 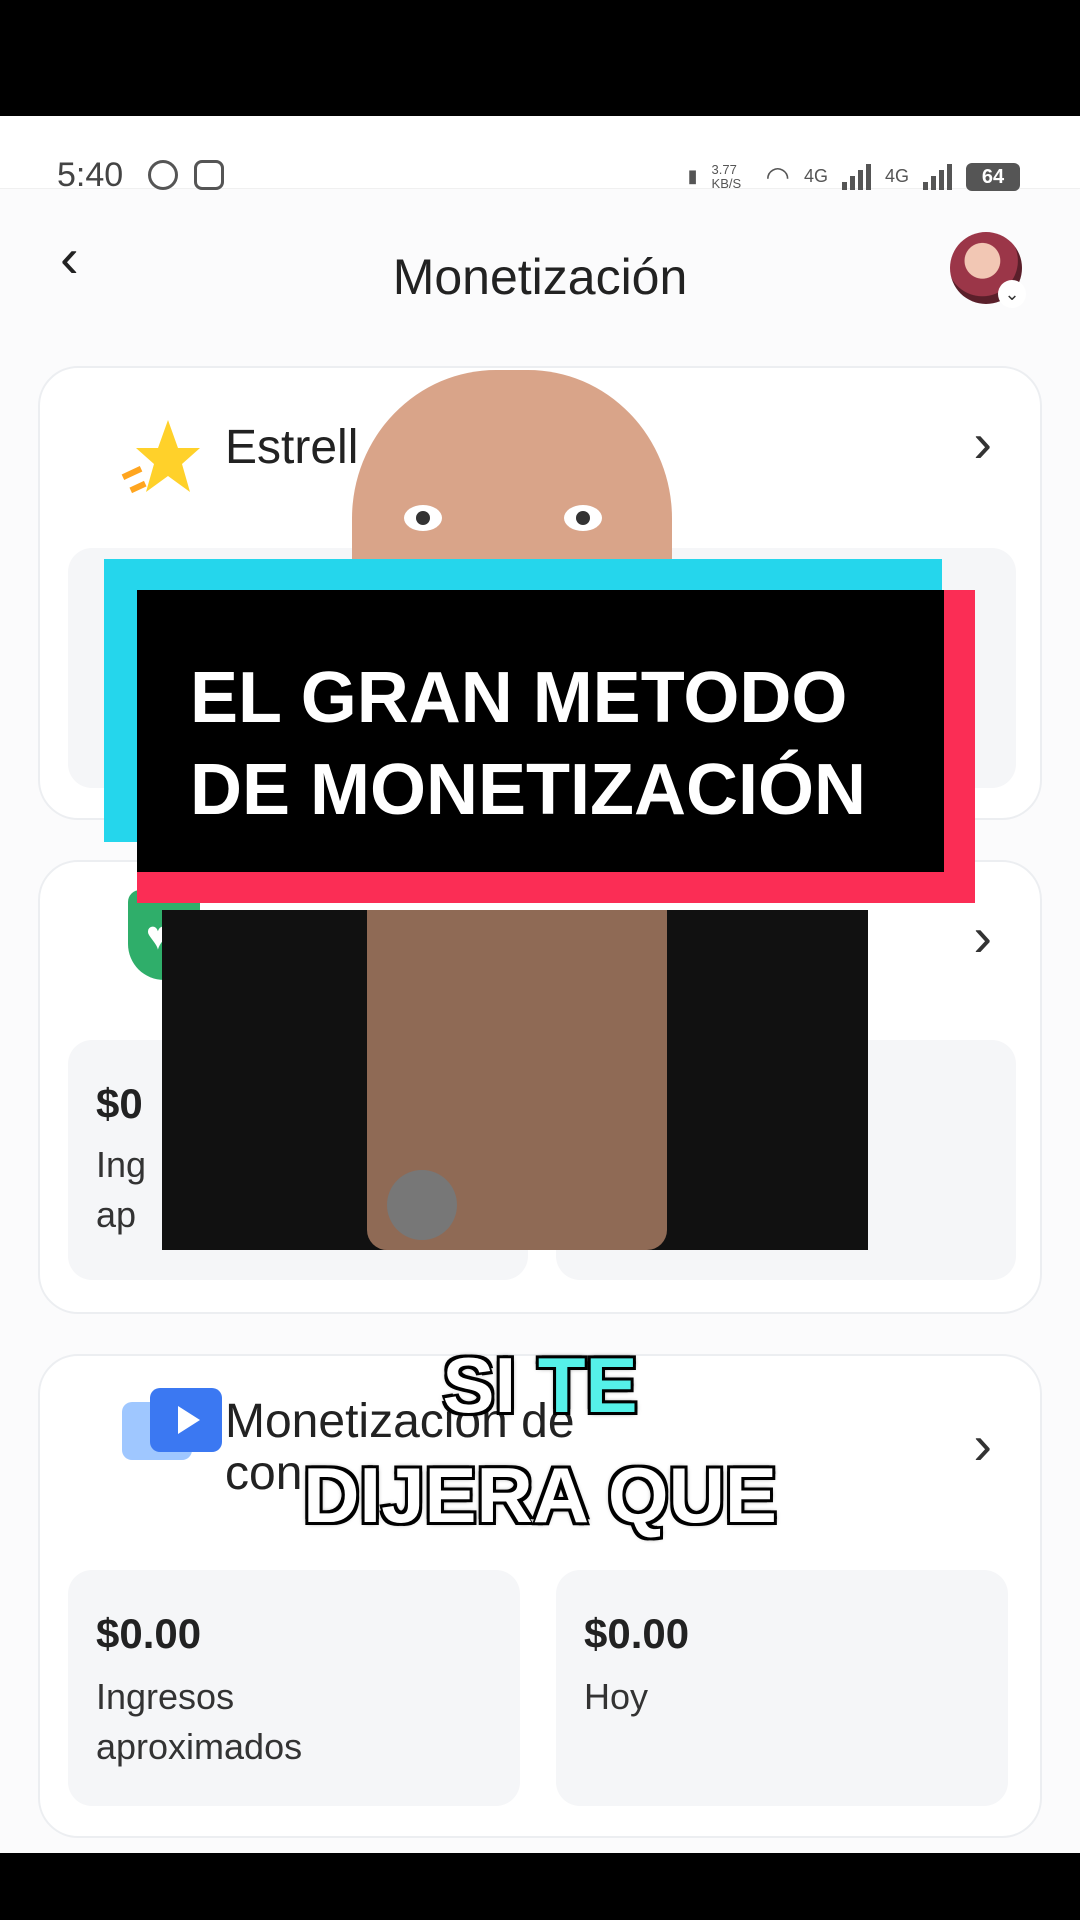 I want to click on chevron-down-icon: ⌄, so click(x=1012, y=294).